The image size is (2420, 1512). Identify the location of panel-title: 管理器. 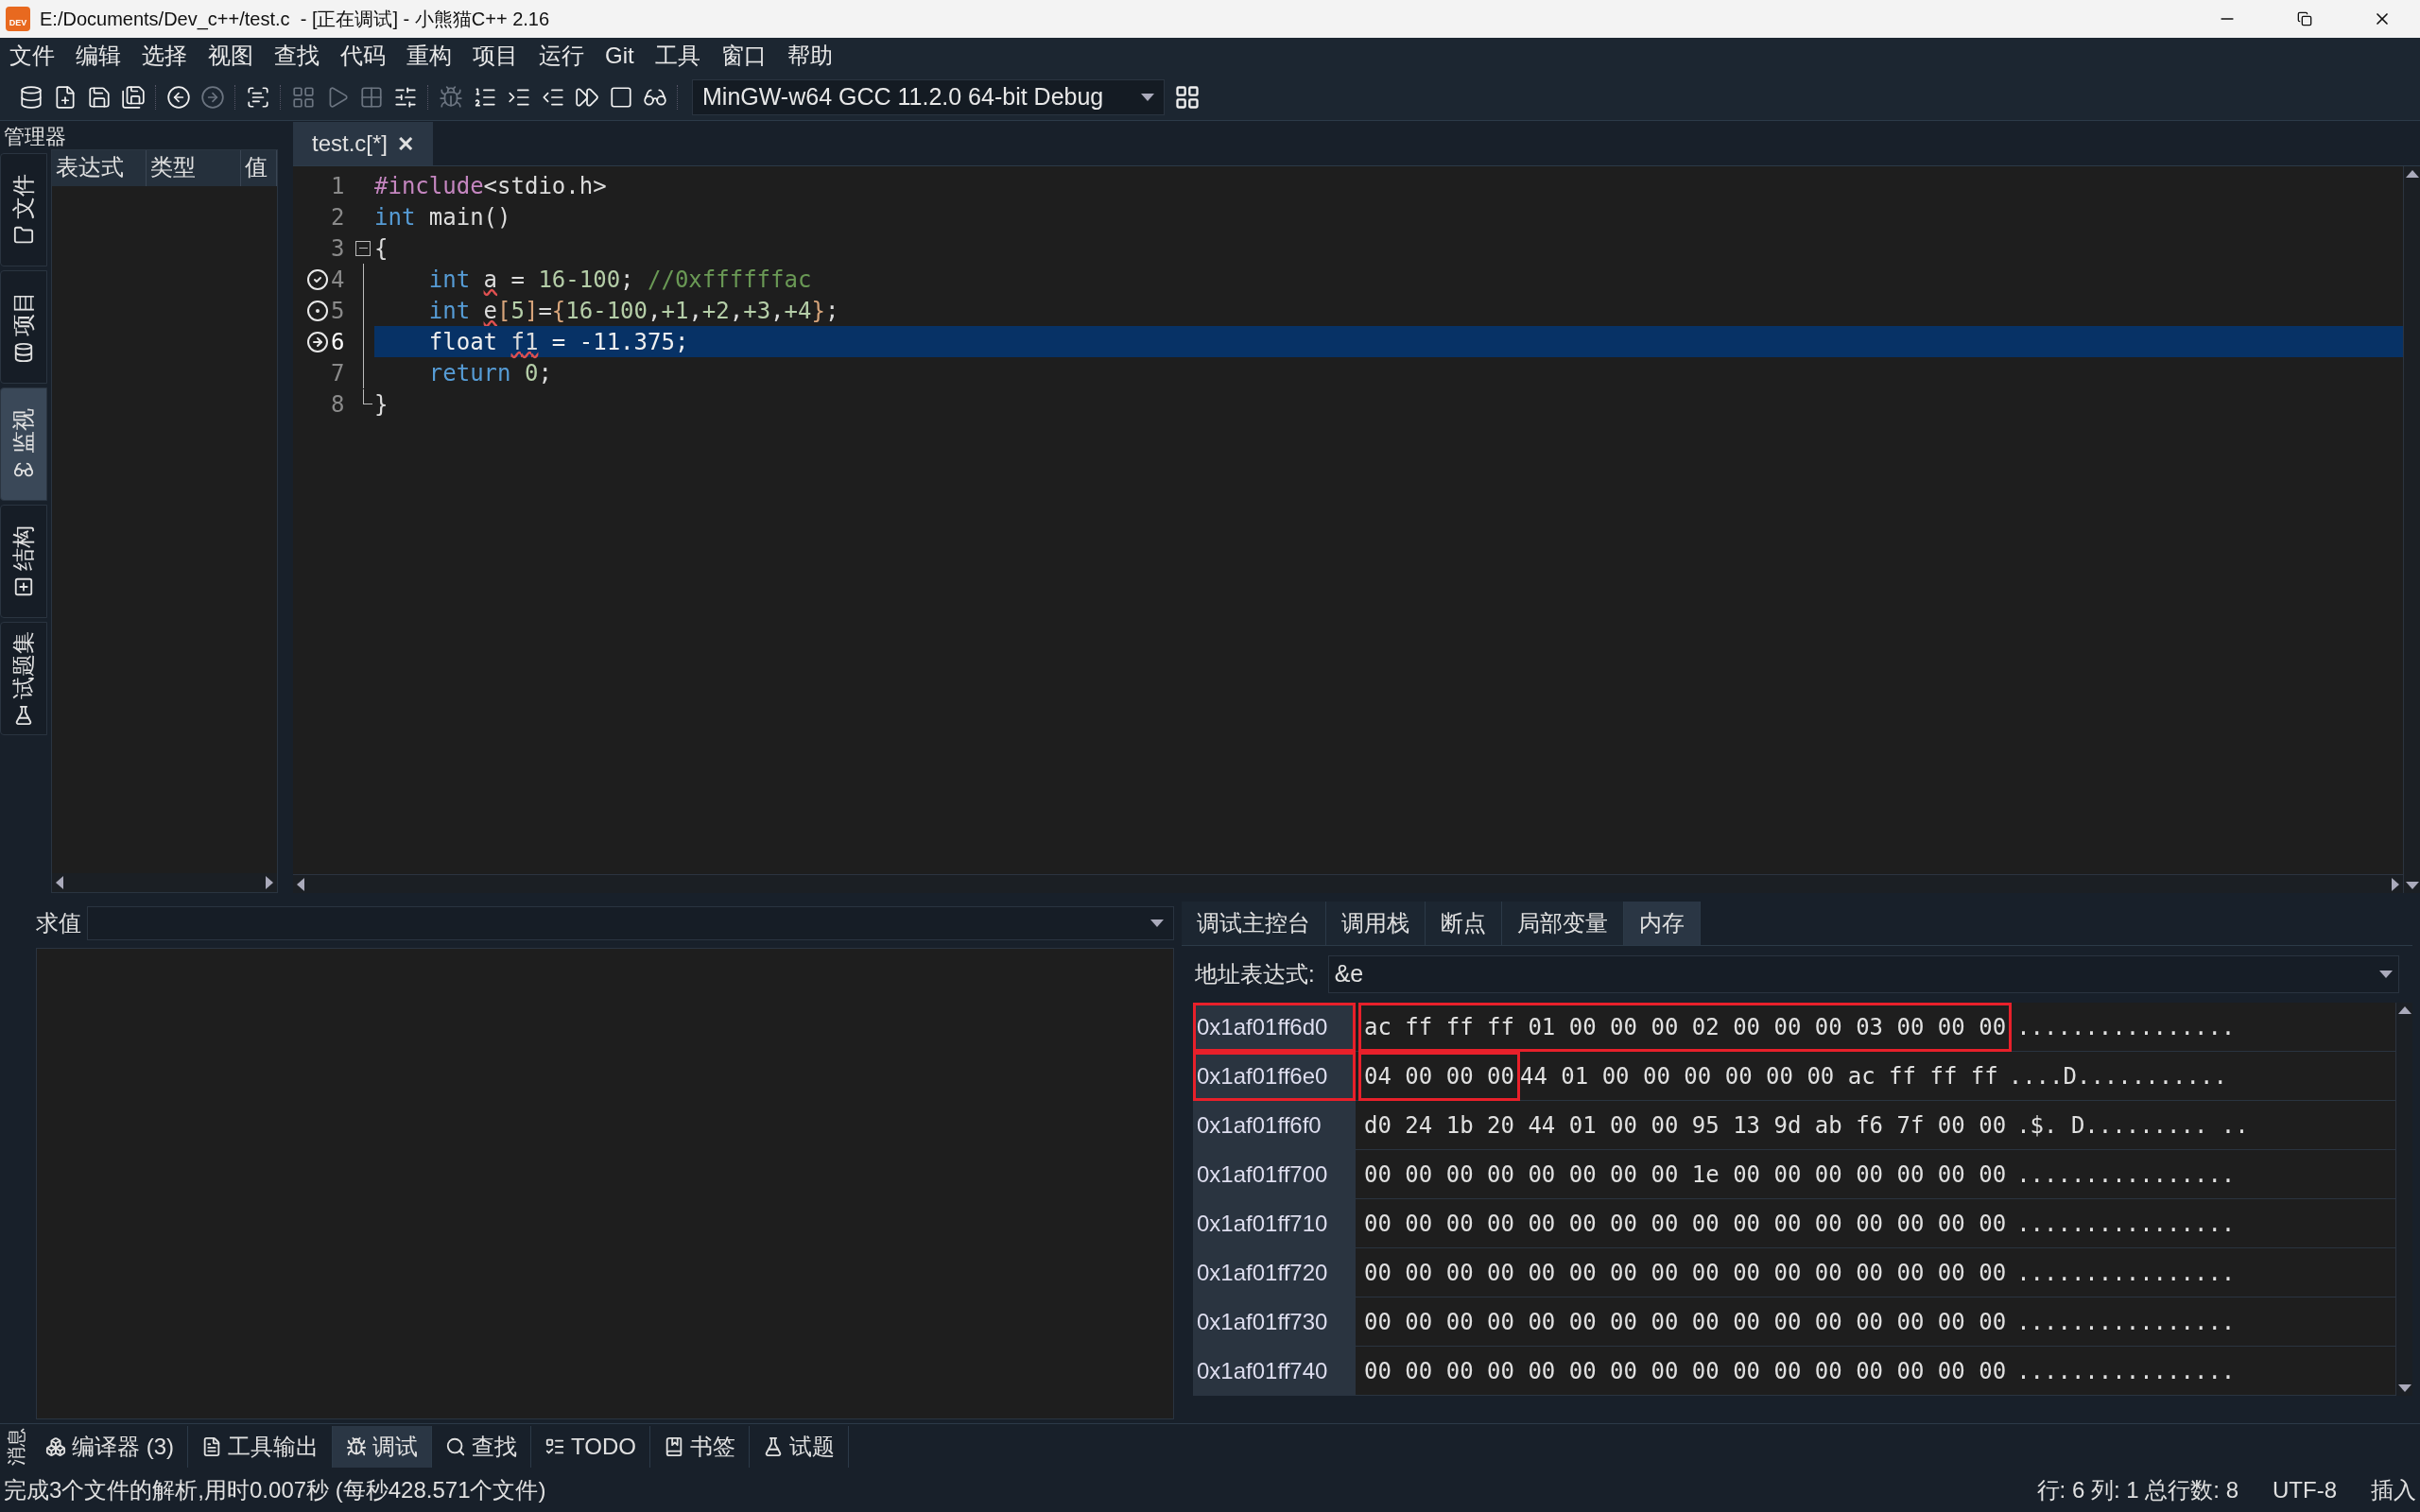
(35, 136).